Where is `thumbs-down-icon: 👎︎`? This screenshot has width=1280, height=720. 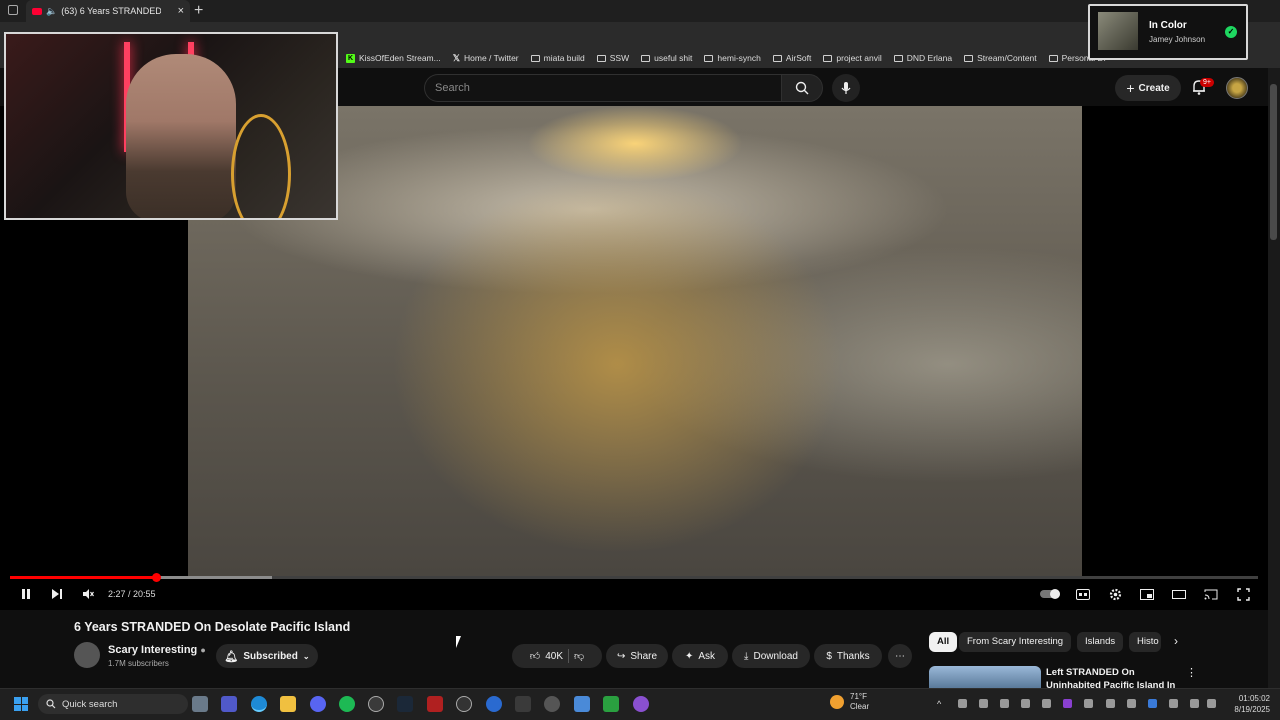
thumbs-down-icon: 👎︎ is located at coordinates (579, 656).